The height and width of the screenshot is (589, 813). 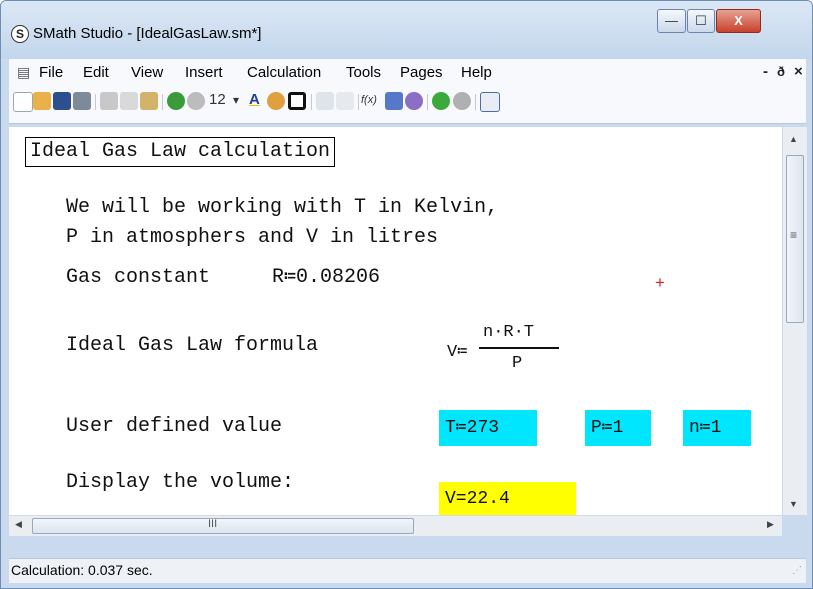 I want to click on scroll-grip-icon: ≡, so click(x=794, y=235).